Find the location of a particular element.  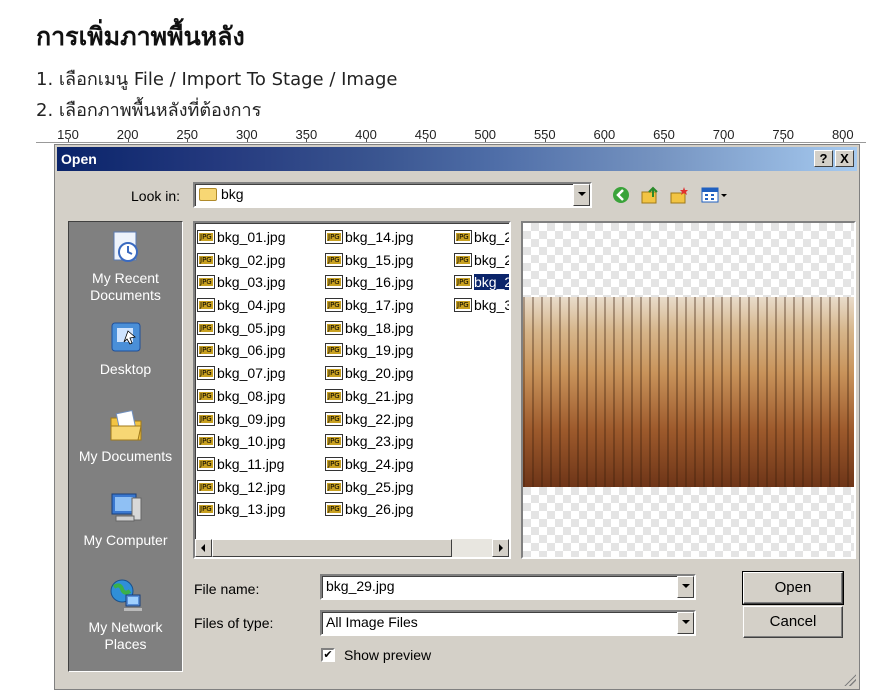

files-of-type-value: All Image Files is located at coordinates (372, 622).